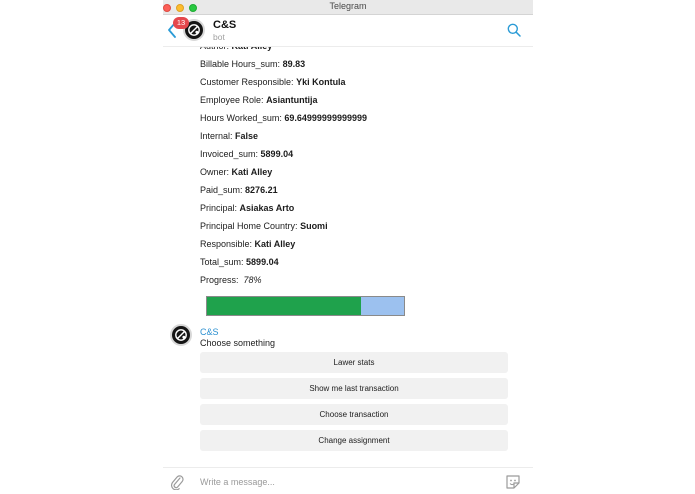  I want to click on detail-label: Author:, so click(214, 49).